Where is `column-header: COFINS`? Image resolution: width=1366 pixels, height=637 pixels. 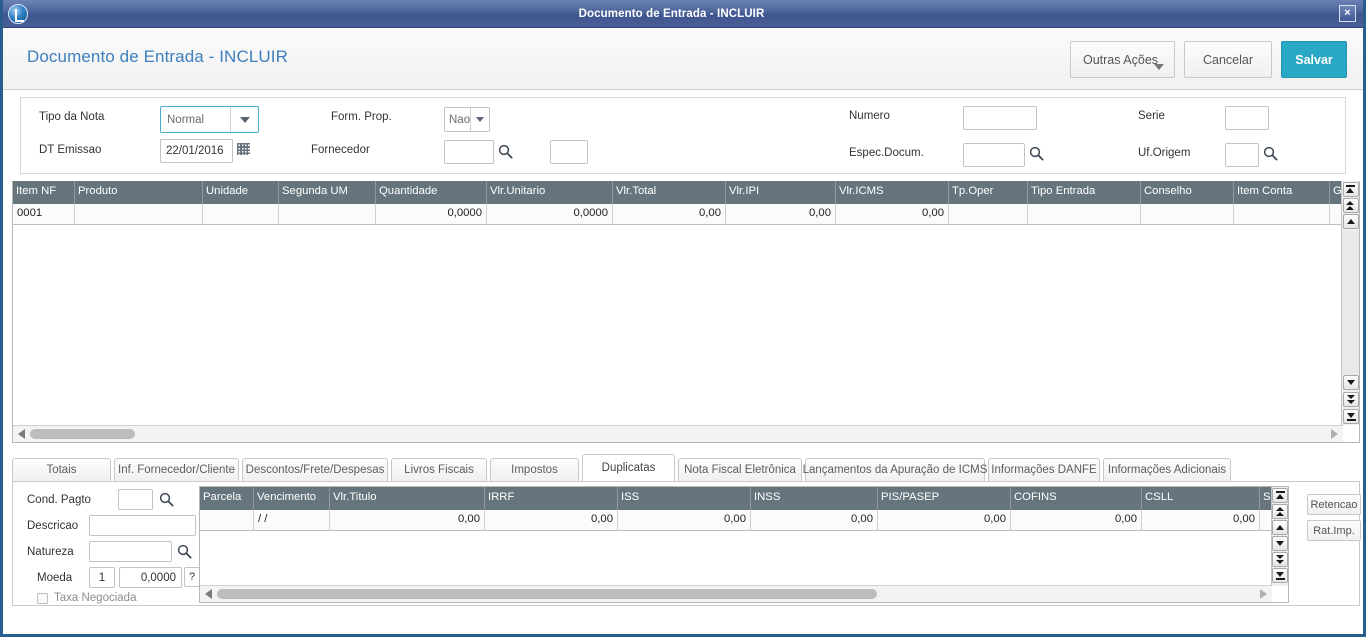 column-header: COFINS is located at coordinates (1076, 498).